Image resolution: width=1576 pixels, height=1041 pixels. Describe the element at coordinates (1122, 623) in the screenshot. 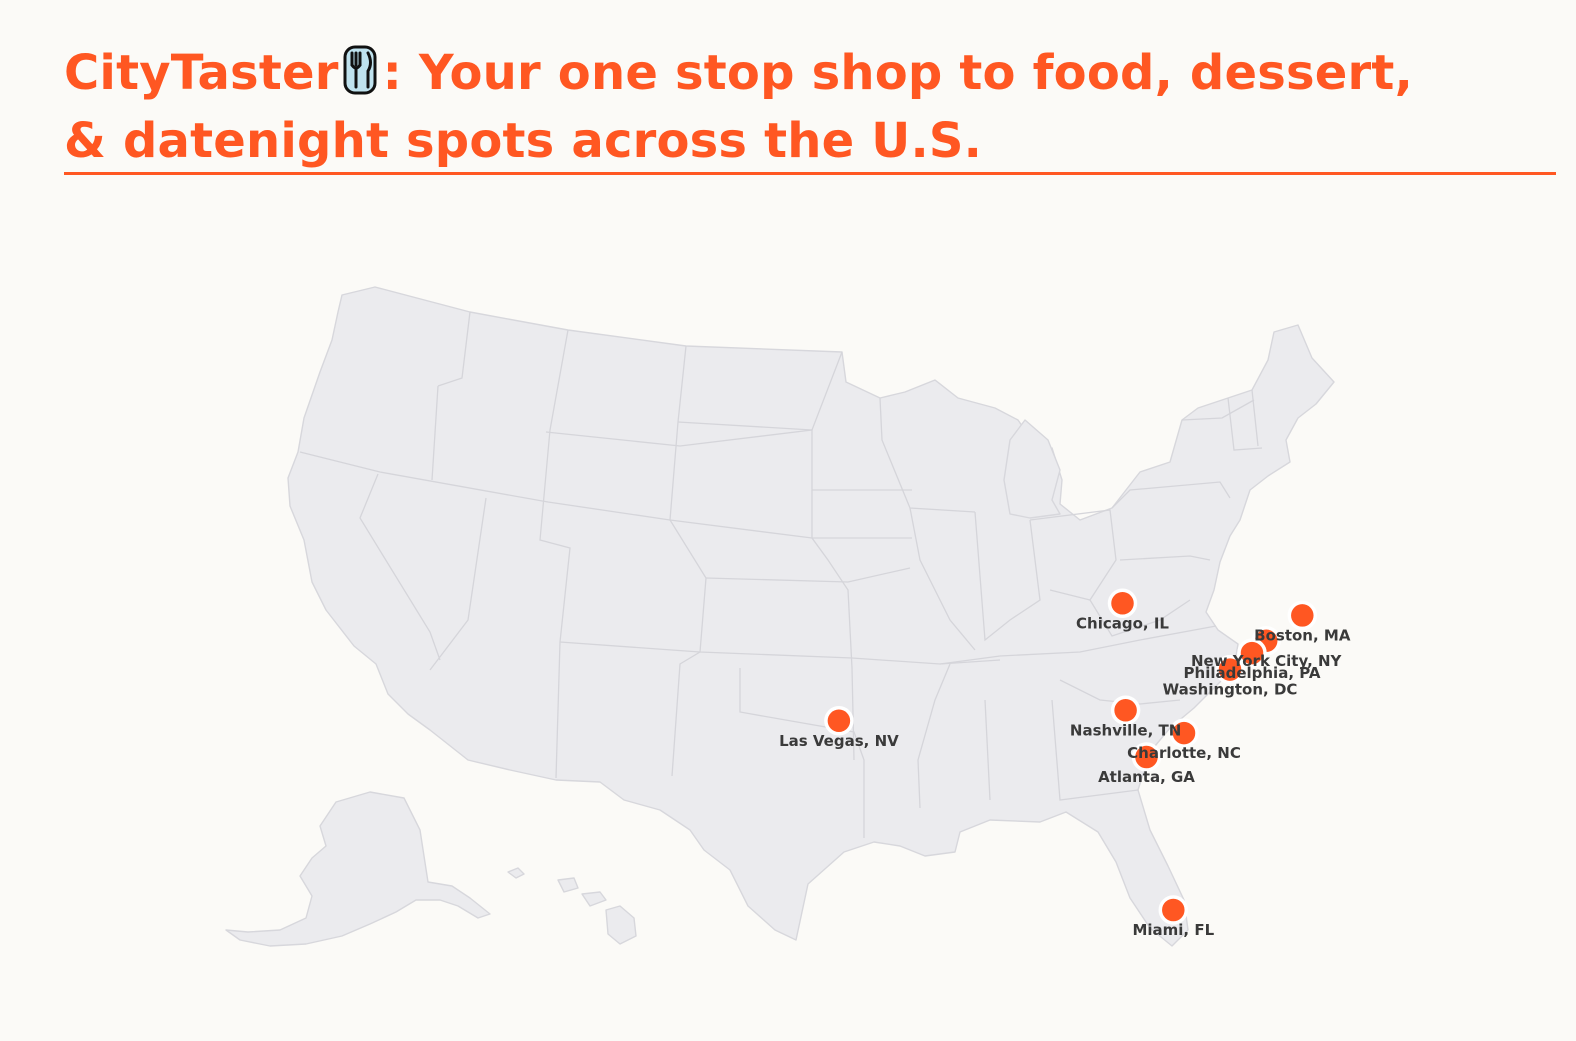

I see `city-label: Chicago, IL` at that location.